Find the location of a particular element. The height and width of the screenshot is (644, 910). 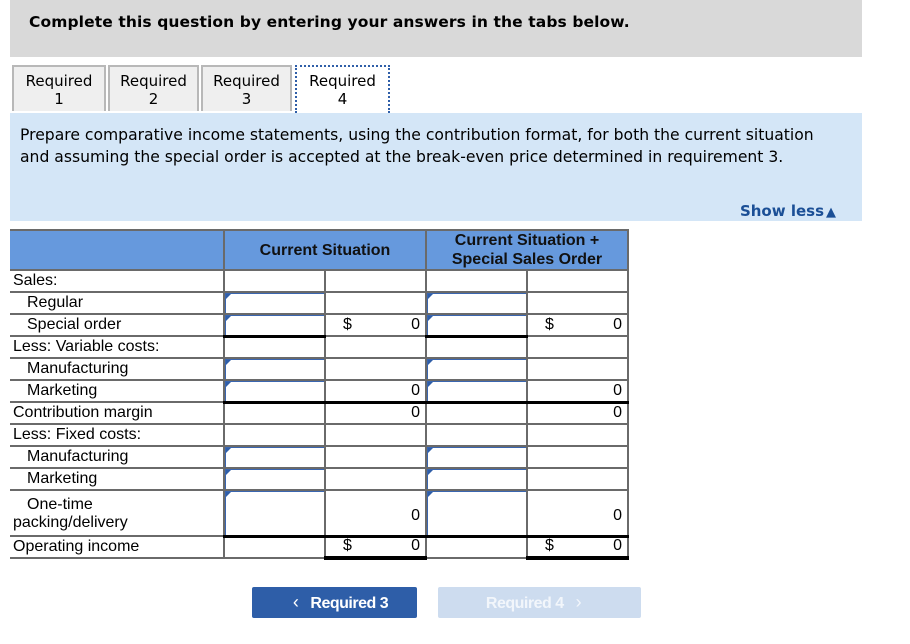

row-label: Marketing is located at coordinates (117, 479).